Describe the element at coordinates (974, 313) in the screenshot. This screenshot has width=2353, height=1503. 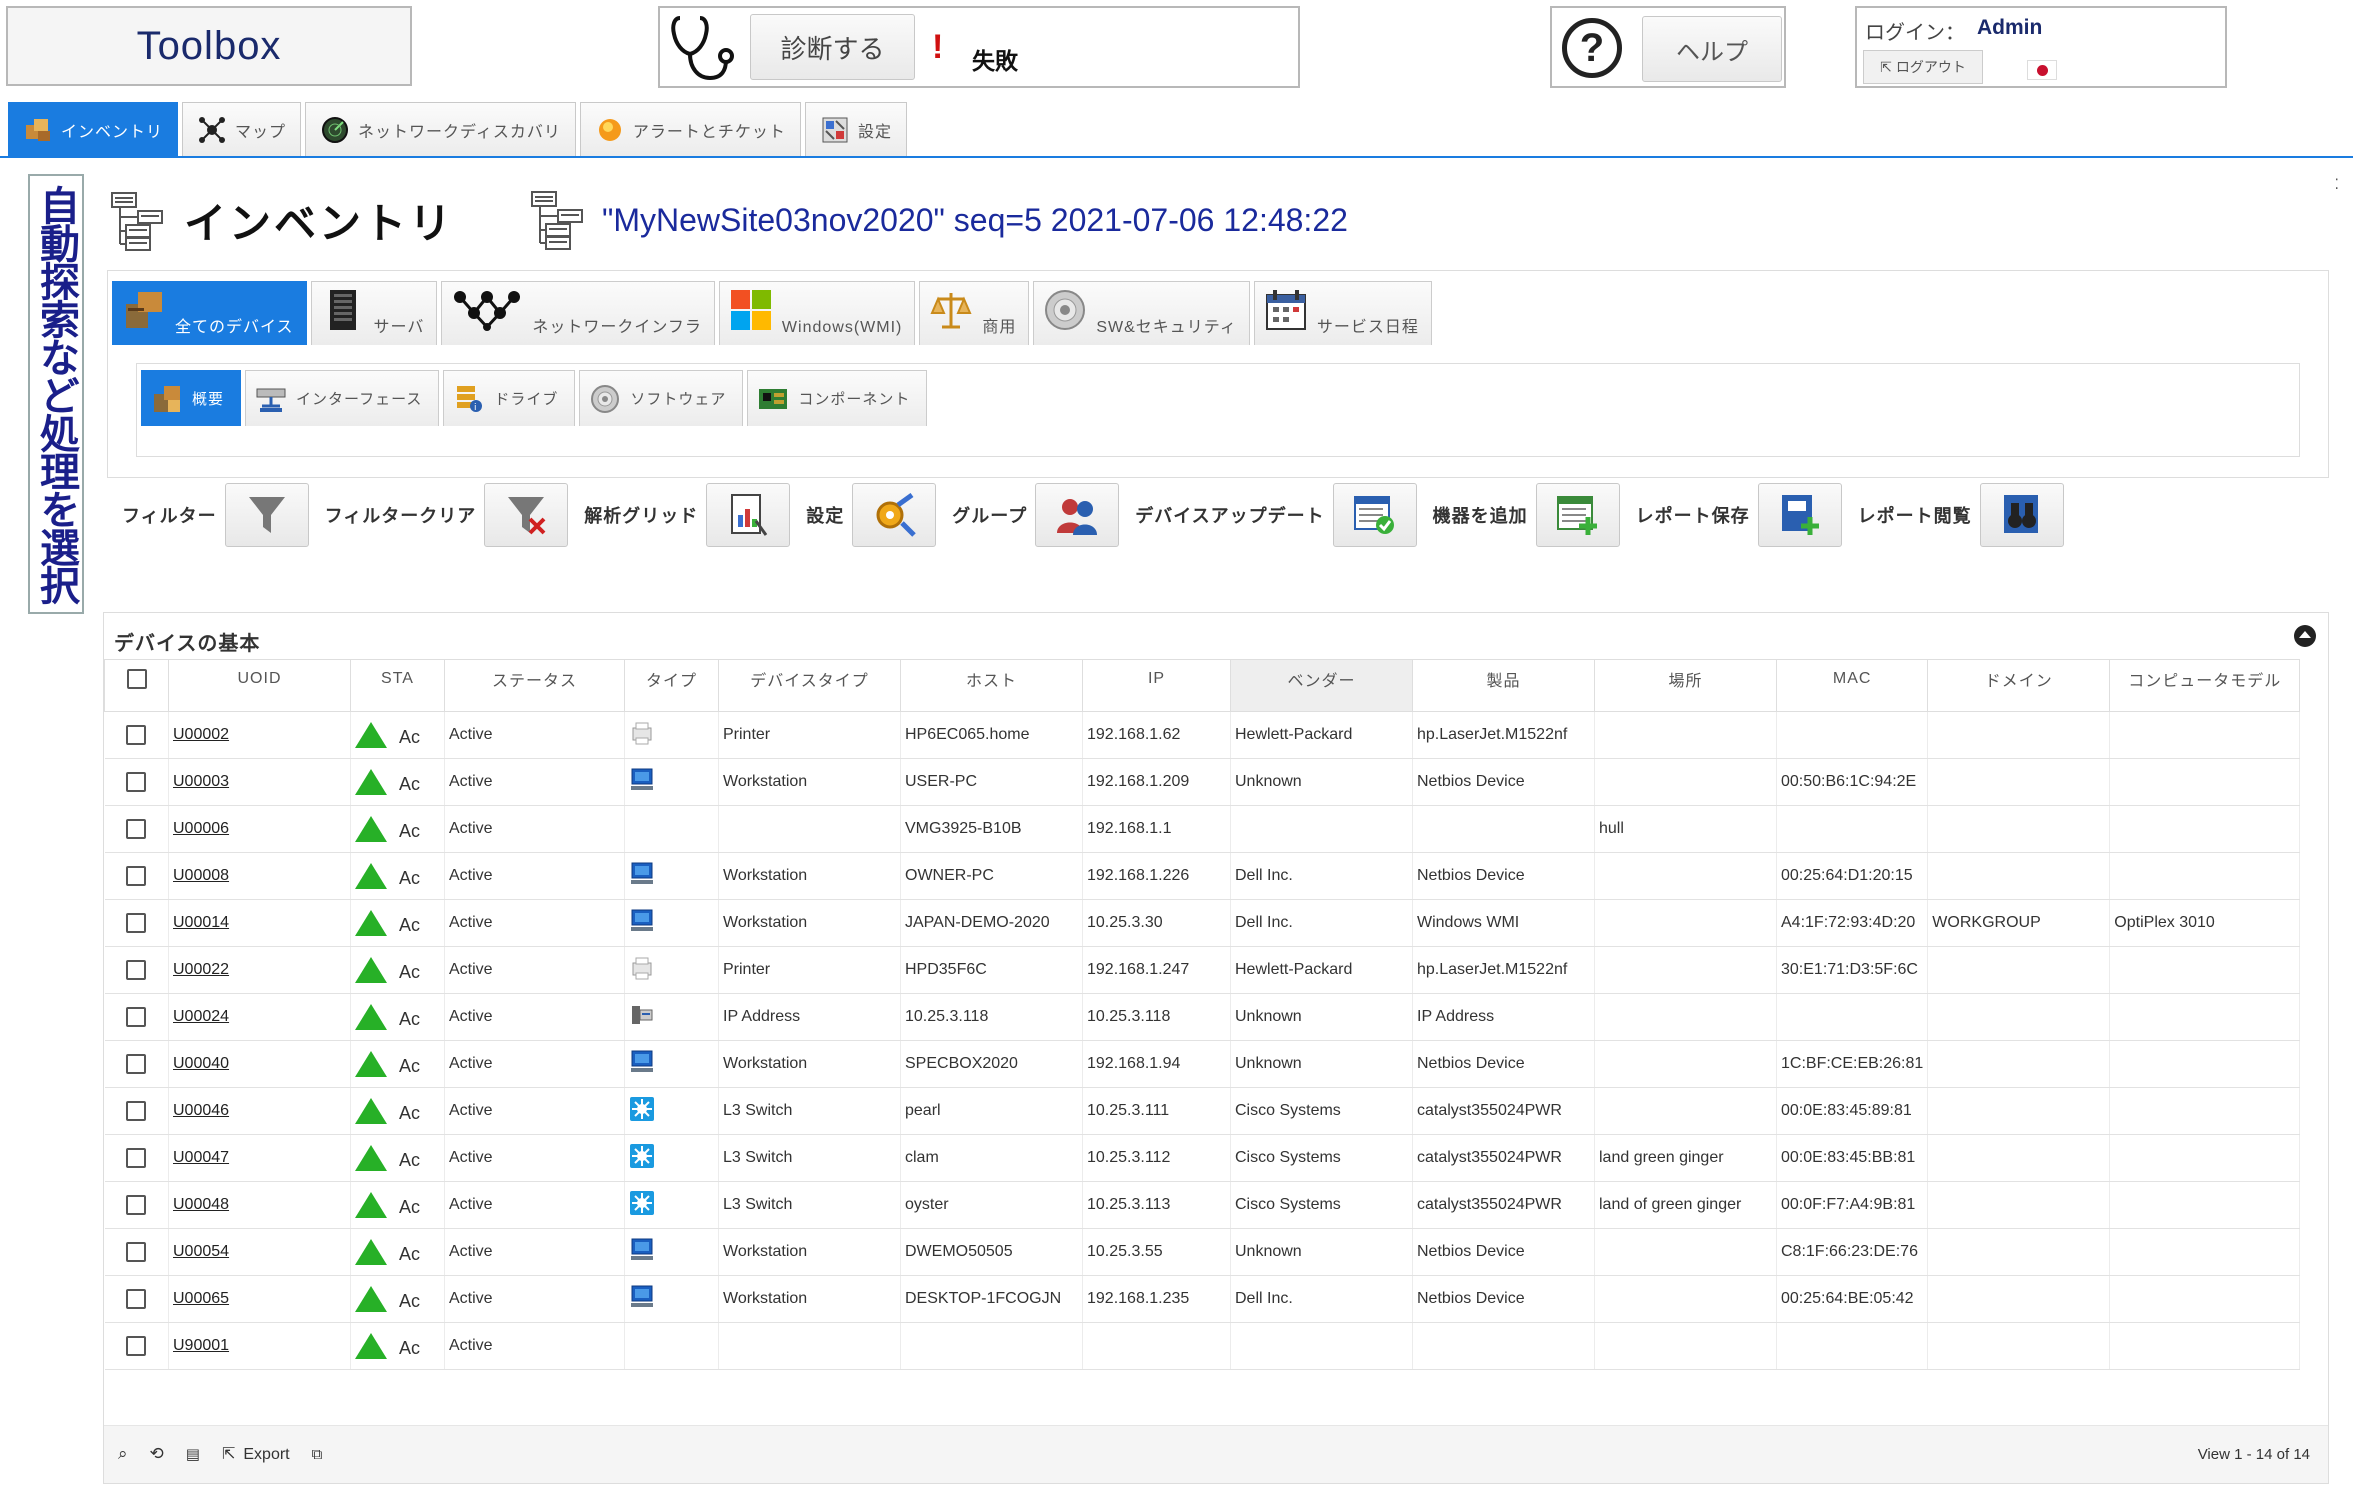
I see `tab-commercial: 商用` at that location.